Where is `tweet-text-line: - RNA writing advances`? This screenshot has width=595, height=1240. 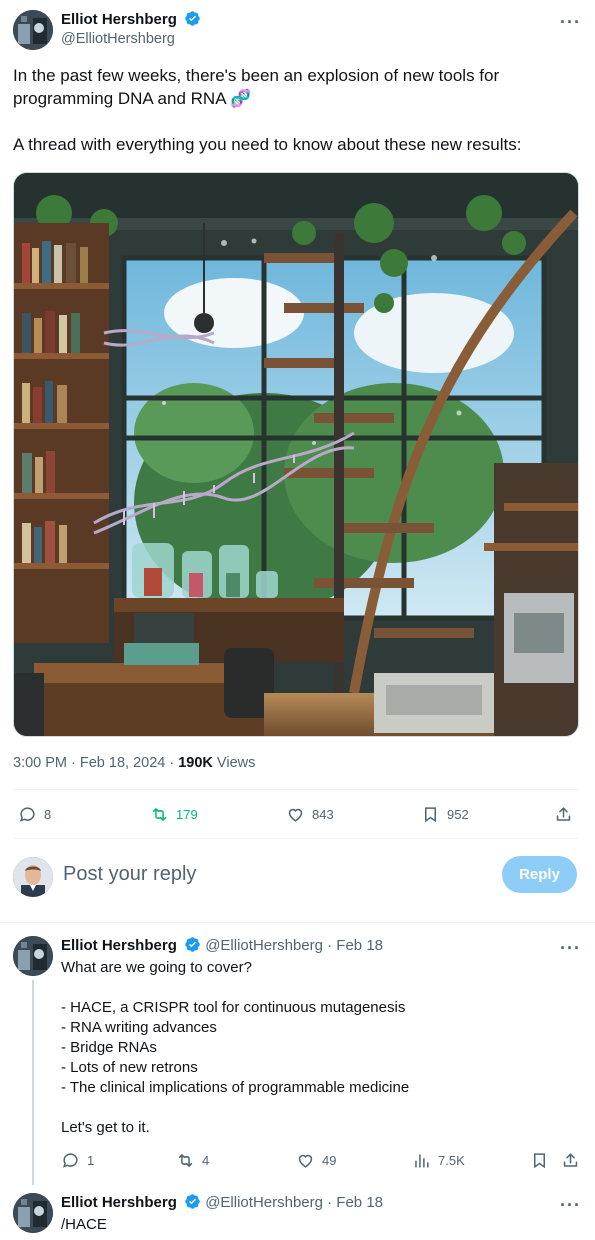
tweet-text-line: - RNA writing advances is located at coordinates (139, 1027).